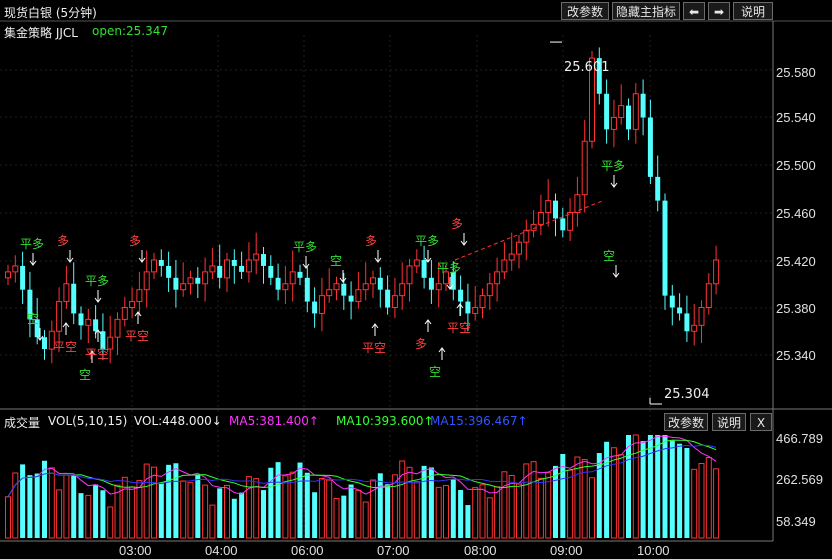  Describe the element at coordinates (585, 11) in the screenshot. I see `edit-params-button: 改参数` at that location.